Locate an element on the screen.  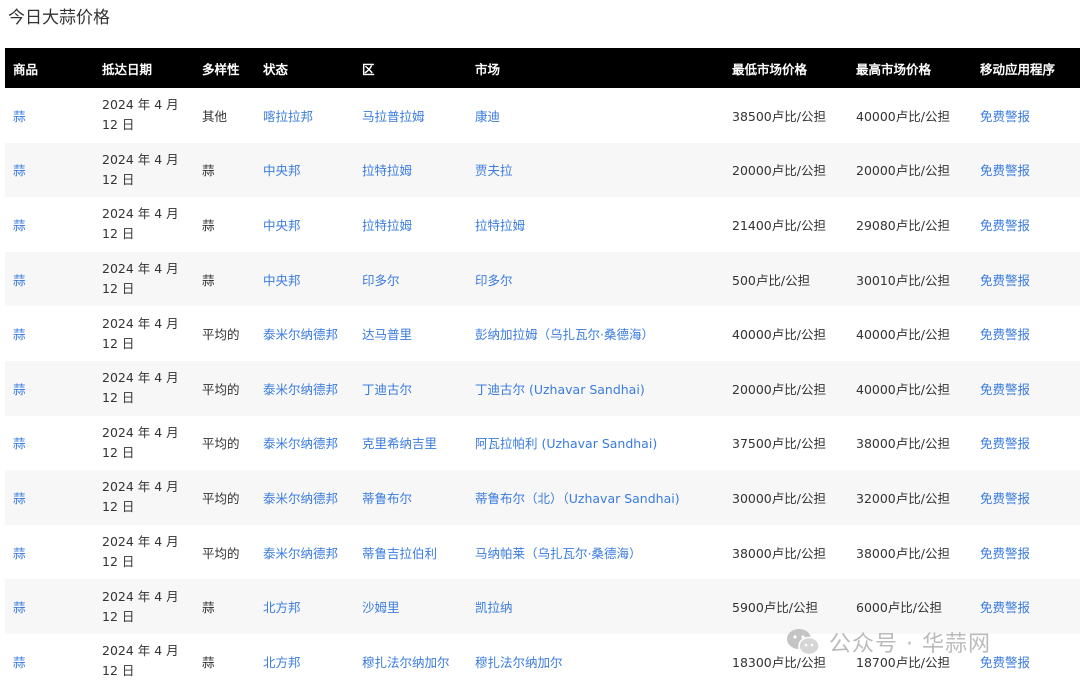
market-link: 蒂鲁布尔（北）（Uzhavar Sandhai) is located at coordinates (577, 498).